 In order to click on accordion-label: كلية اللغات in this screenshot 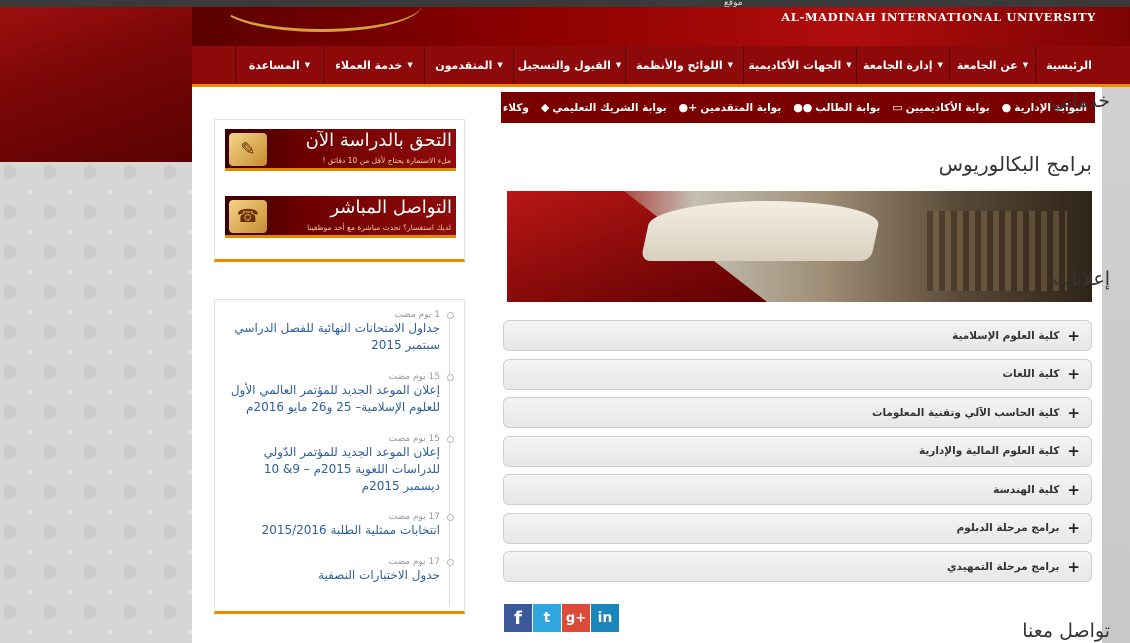, I will do `click(1031, 374)`.